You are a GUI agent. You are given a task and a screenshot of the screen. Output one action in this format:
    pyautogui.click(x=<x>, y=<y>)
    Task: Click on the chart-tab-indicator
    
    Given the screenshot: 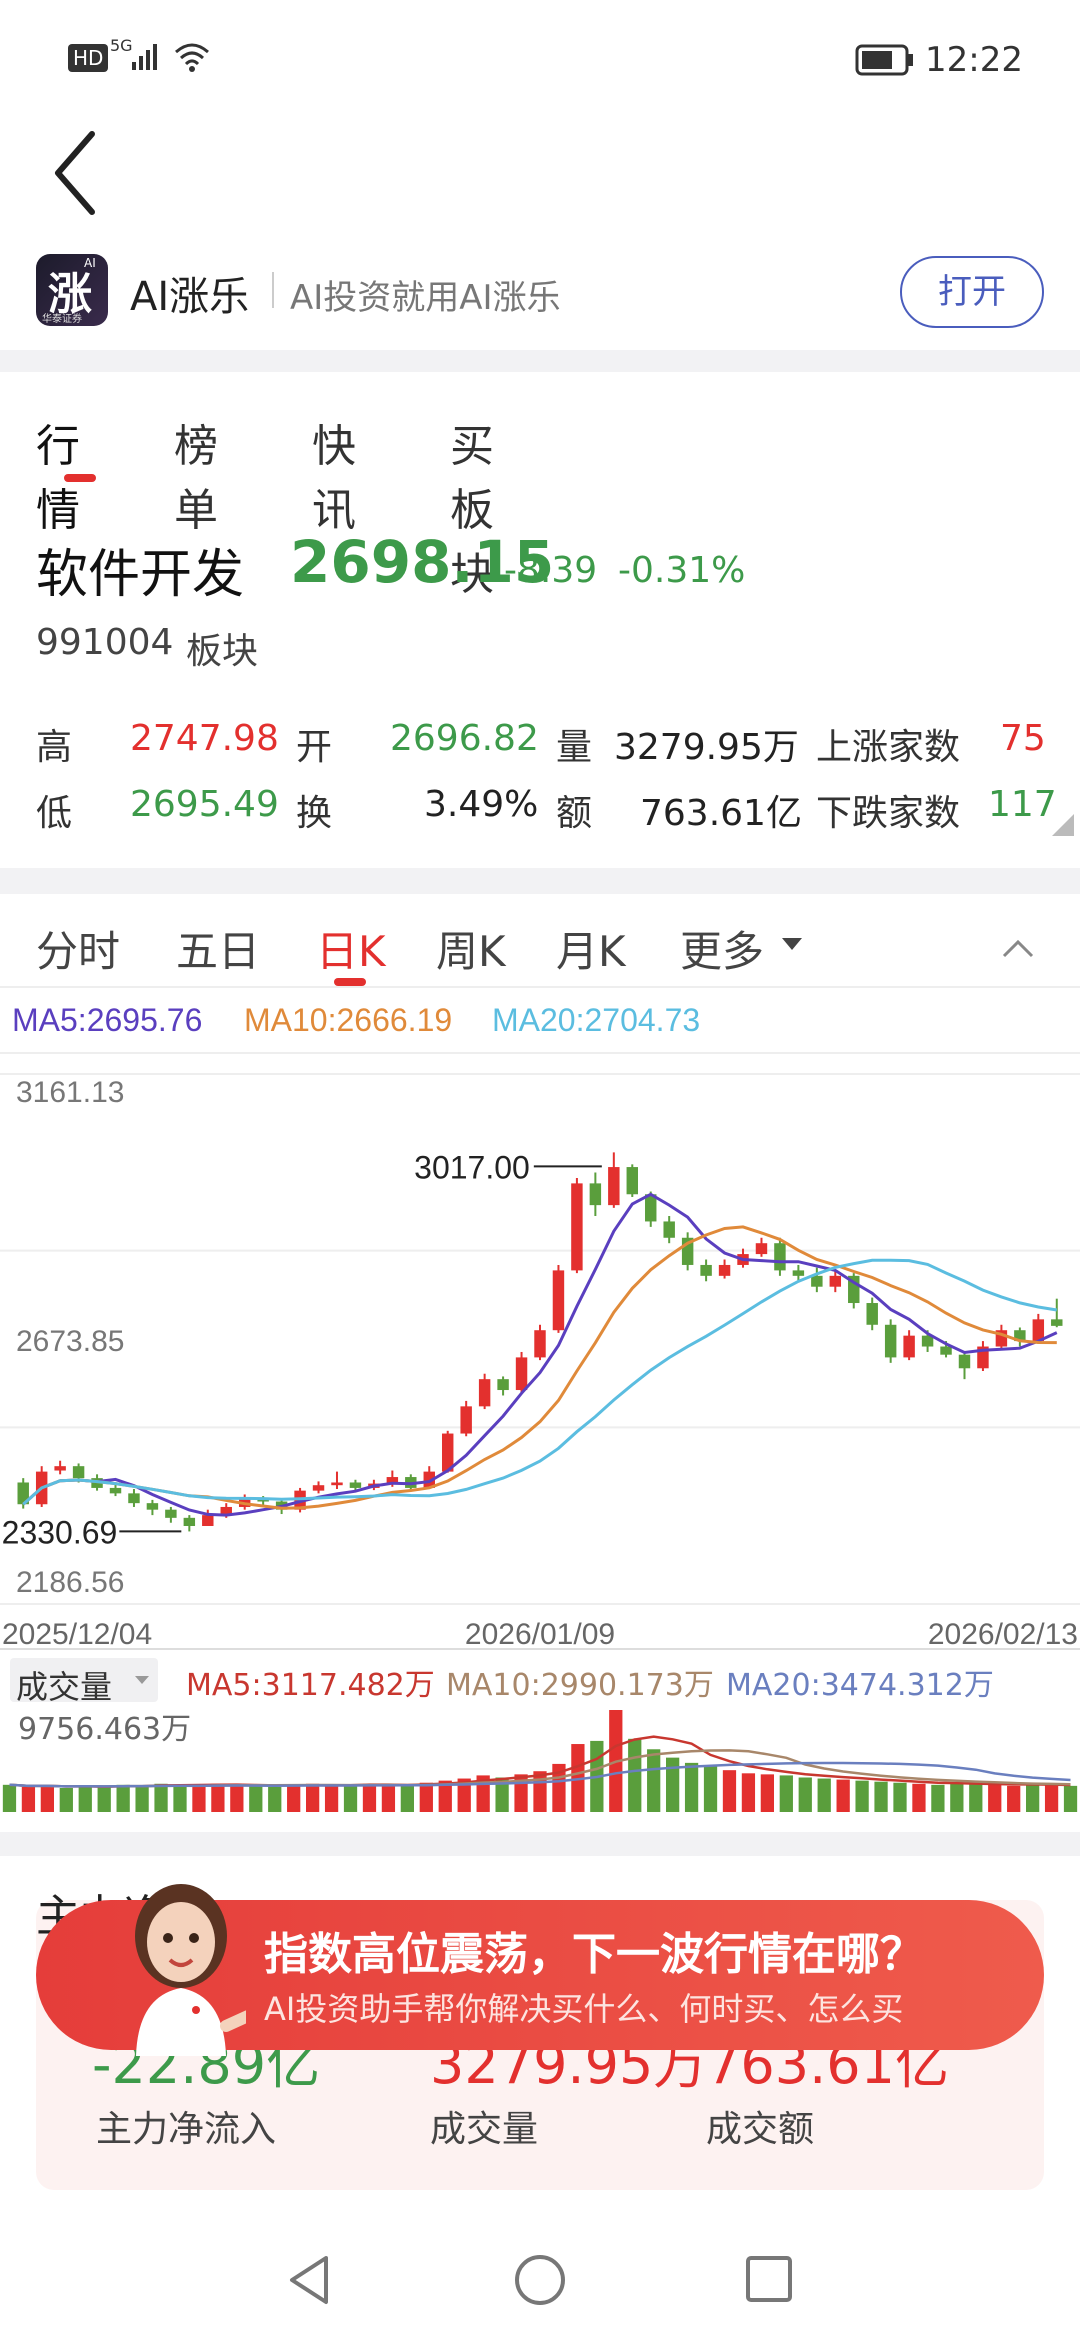 What is the action you would take?
    pyautogui.click(x=350, y=982)
    